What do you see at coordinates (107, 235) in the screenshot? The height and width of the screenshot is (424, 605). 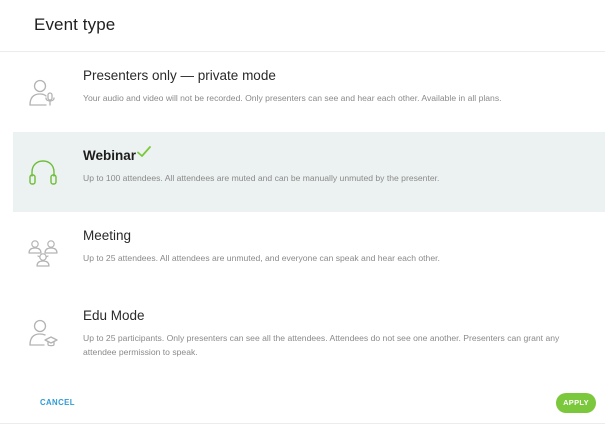 I see `option-label: Meeting` at bounding box center [107, 235].